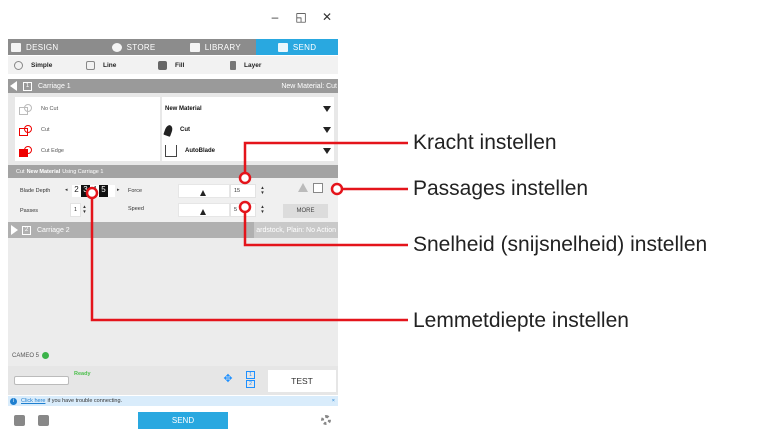  What do you see at coordinates (162, 65) in the screenshot?
I see `fill-icon` at bounding box center [162, 65].